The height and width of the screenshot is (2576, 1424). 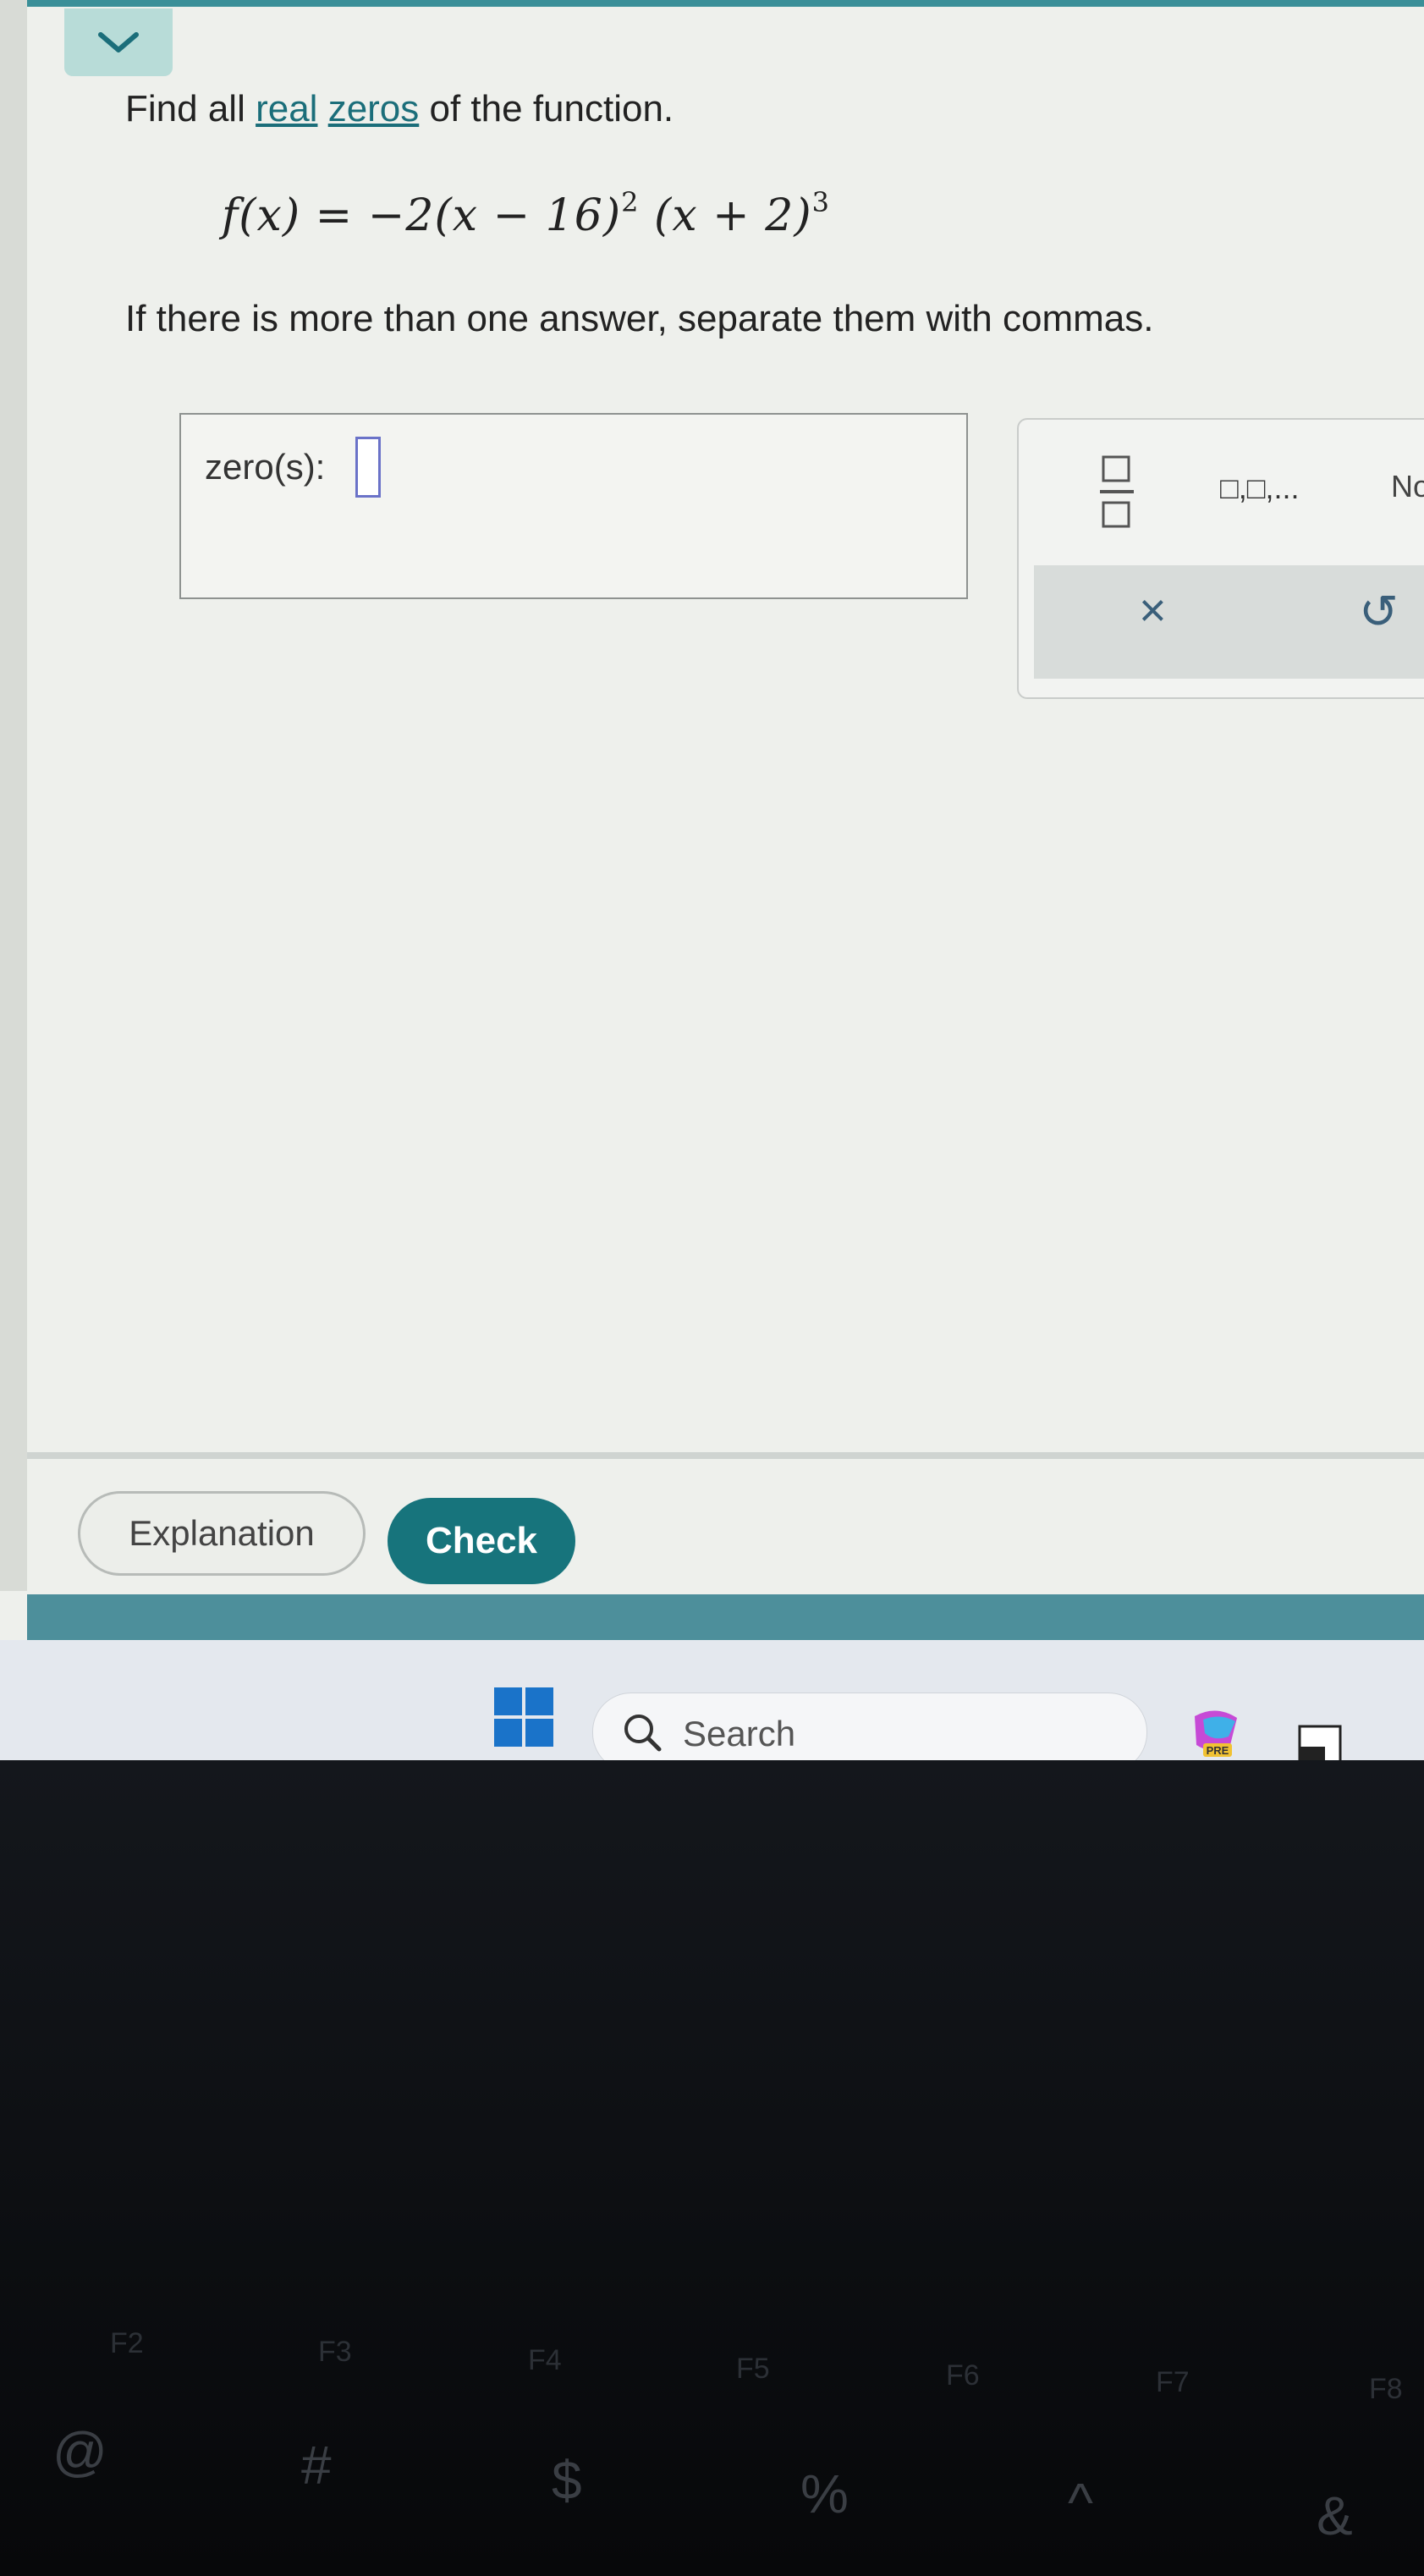 I want to click on fraction-key, so click(x=1117, y=492).